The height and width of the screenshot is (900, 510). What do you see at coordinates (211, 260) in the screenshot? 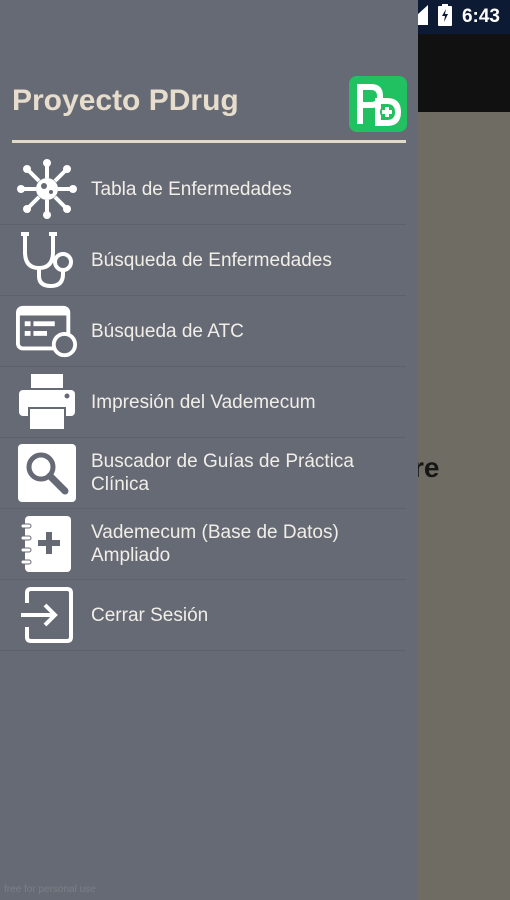
I see `menu-item-label: Búsqueda de Enfermedades` at bounding box center [211, 260].